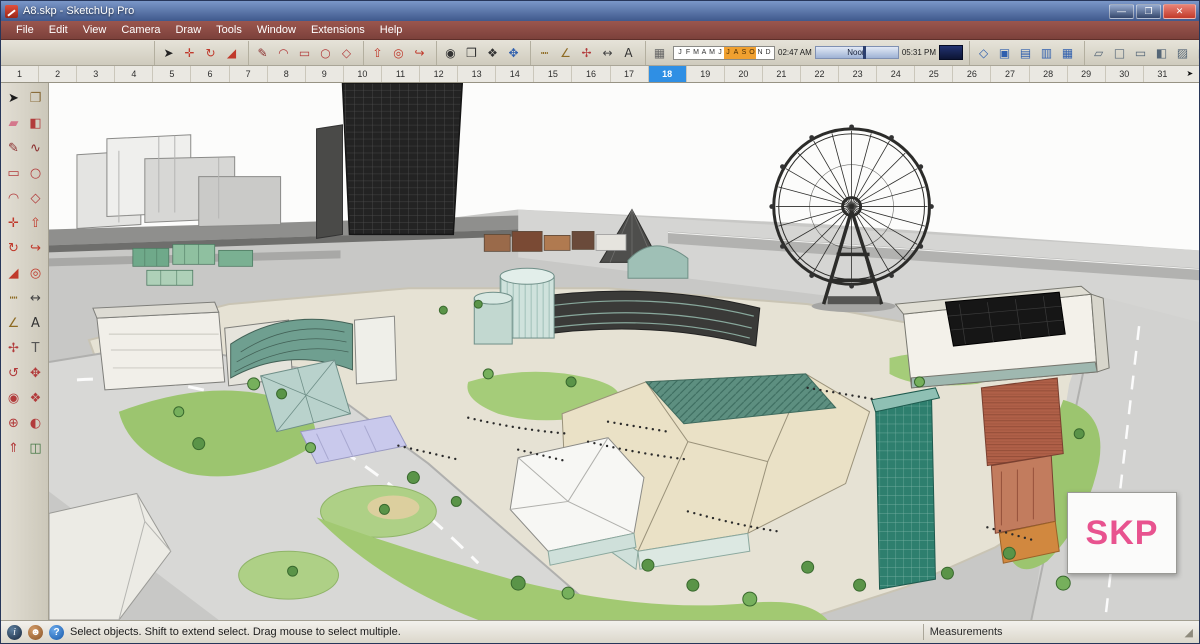  Describe the element at coordinates (399, 74) in the screenshot. I see `day-11: 11` at that location.